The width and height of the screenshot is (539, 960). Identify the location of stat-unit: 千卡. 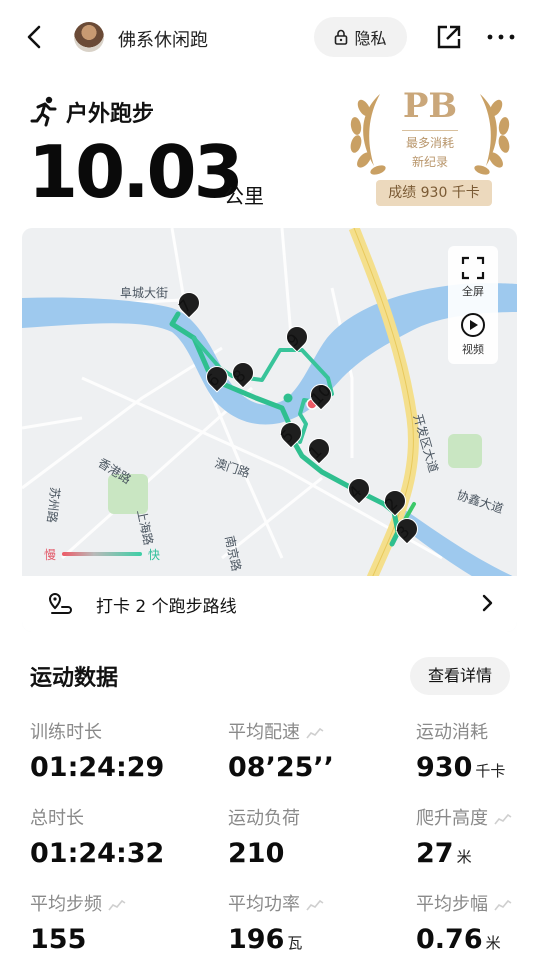
(490, 771).